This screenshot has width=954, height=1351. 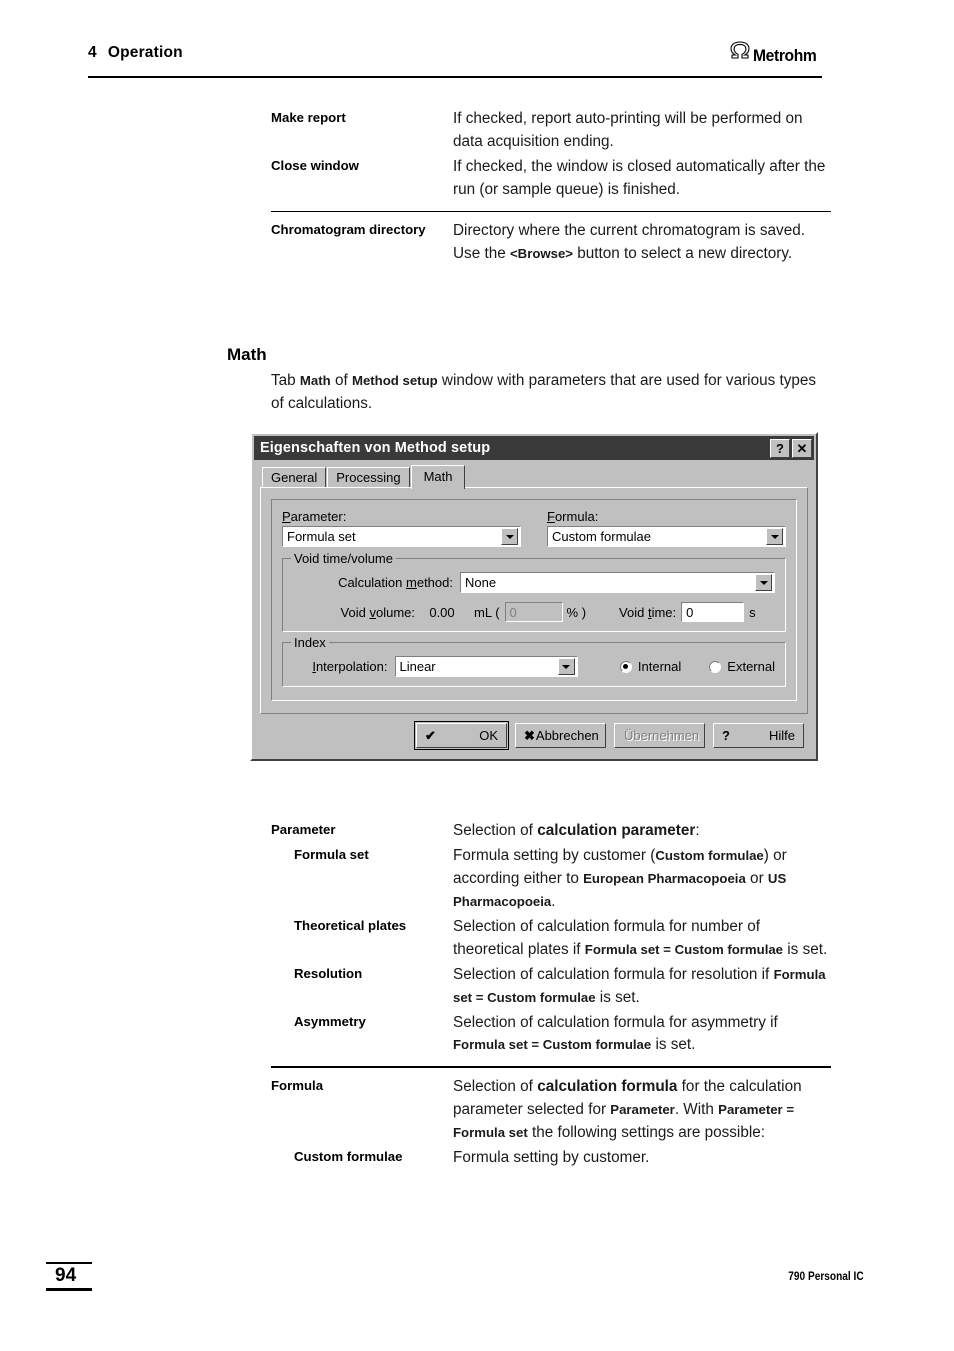 What do you see at coordinates (69, 1276) in the screenshot?
I see `page-number-box: 94` at bounding box center [69, 1276].